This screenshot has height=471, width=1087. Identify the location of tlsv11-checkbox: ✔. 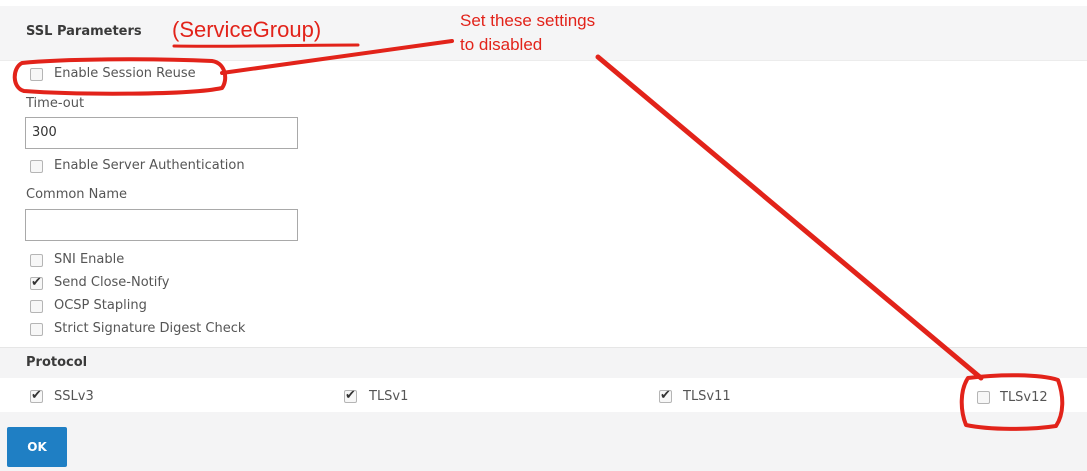
(665, 395).